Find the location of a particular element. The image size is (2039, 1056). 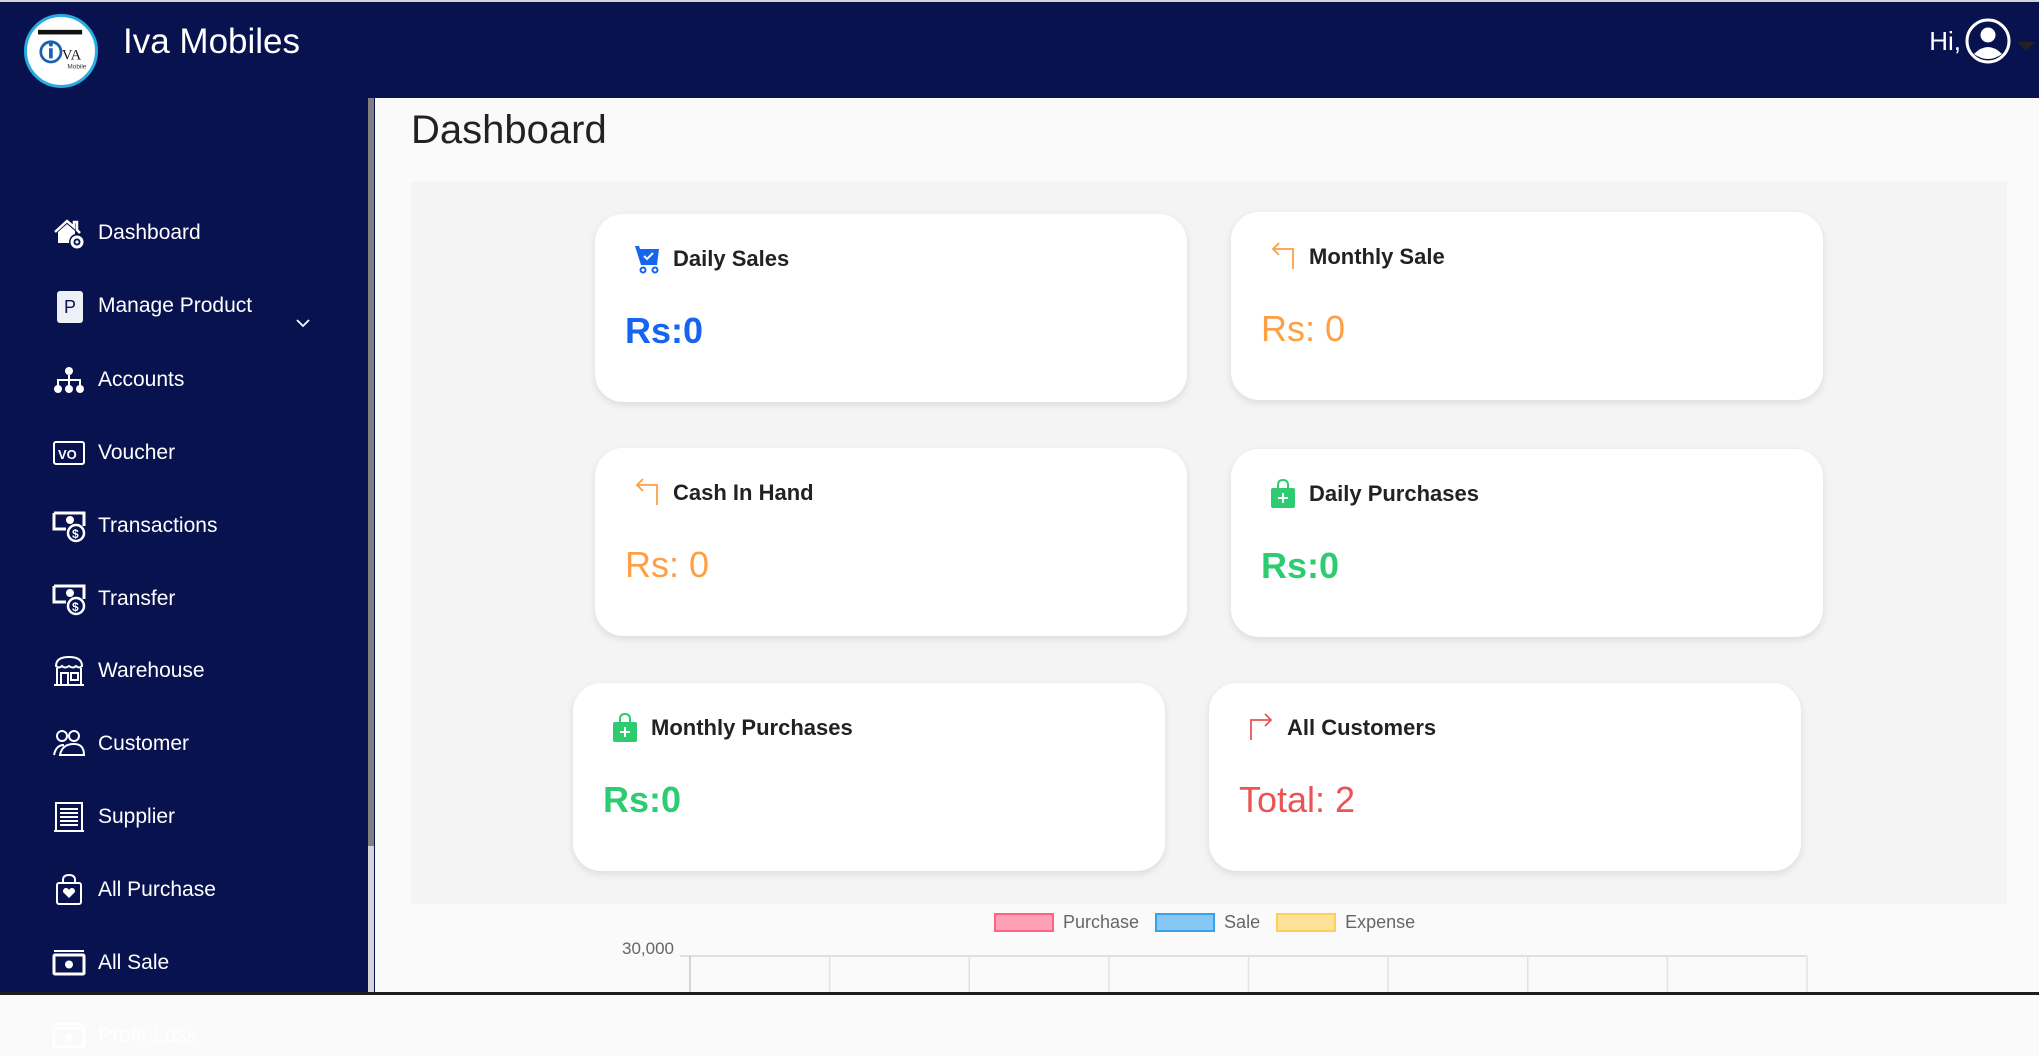

sidebar-item-label: Profit Loss is located at coordinates (148, 1035).